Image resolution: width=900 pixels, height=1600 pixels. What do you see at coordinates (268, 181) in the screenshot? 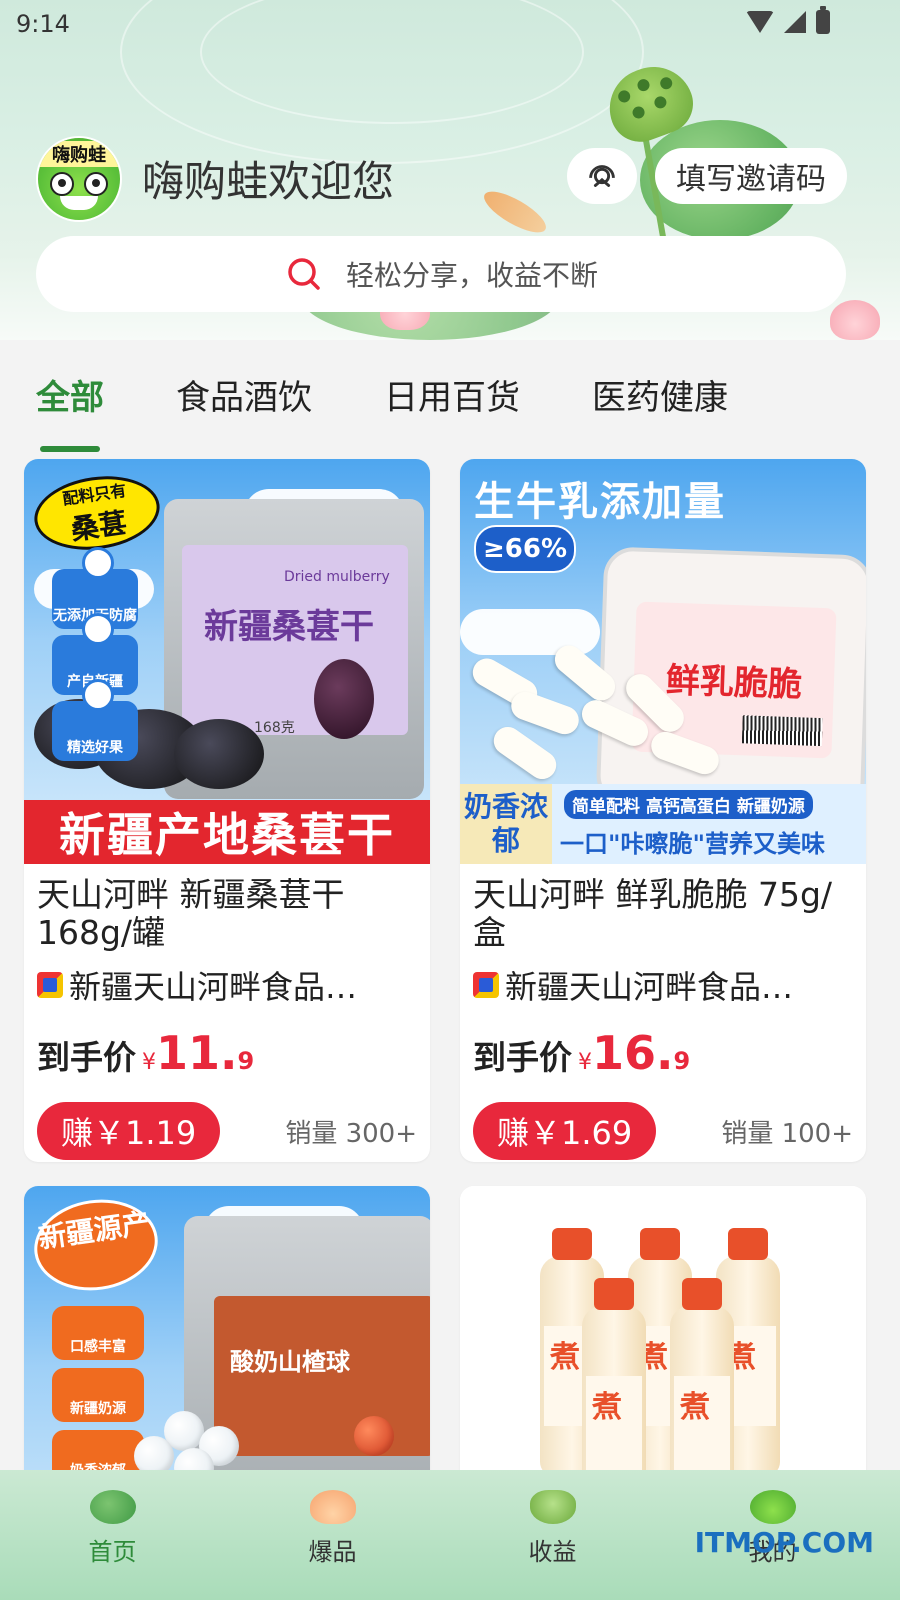
I see `welcome-text: 嗨购蛙欢迎您` at bounding box center [268, 181].